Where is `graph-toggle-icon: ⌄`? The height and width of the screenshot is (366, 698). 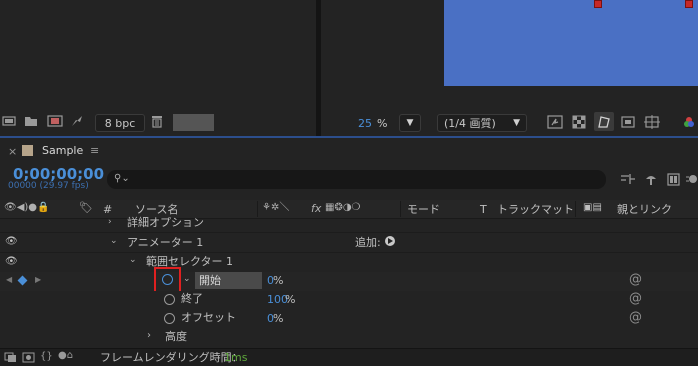 graph-toggle-icon: ⌄ is located at coordinates (187, 279).